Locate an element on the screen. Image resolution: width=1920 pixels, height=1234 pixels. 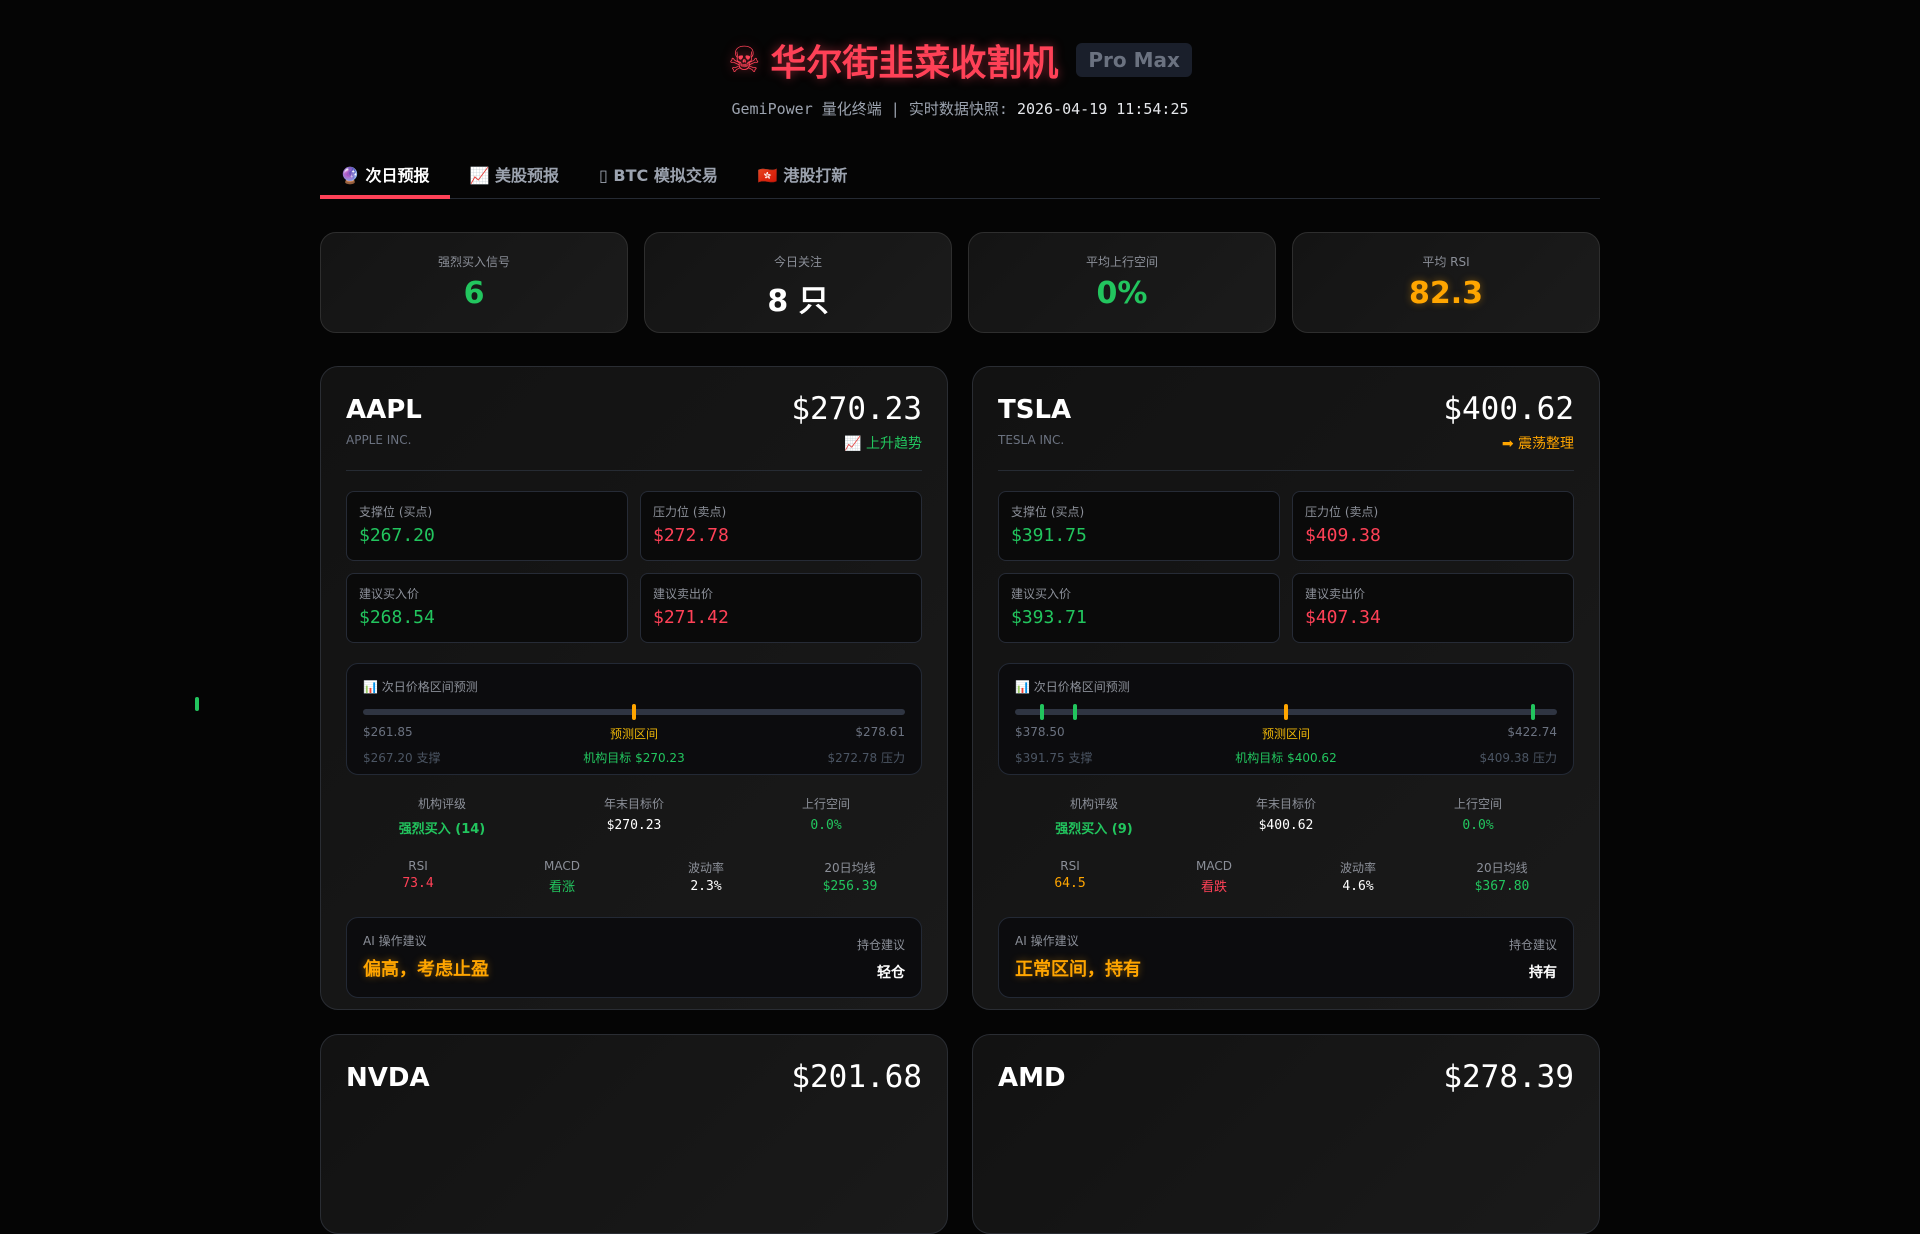
bitcoin-icon: ▯ is located at coordinates (603, 175).